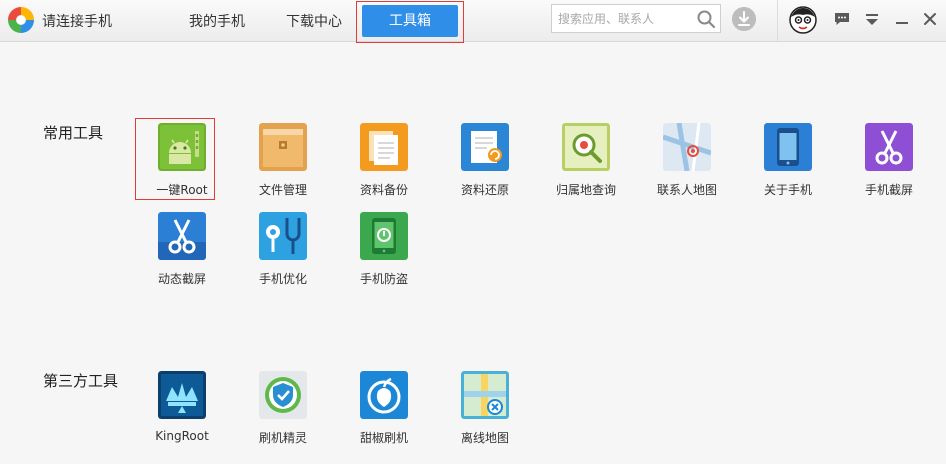 The height and width of the screenshot is (464, 946). What do you see at coordinates (484, 438) in the screenshot?
I see `tool-label: 离线地图` at bounding box center [484, 438].